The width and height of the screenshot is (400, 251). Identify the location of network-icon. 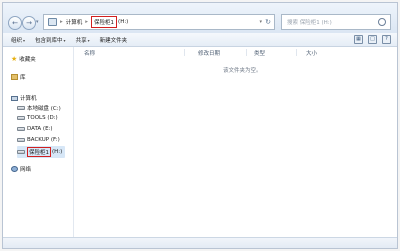
(14, 169).